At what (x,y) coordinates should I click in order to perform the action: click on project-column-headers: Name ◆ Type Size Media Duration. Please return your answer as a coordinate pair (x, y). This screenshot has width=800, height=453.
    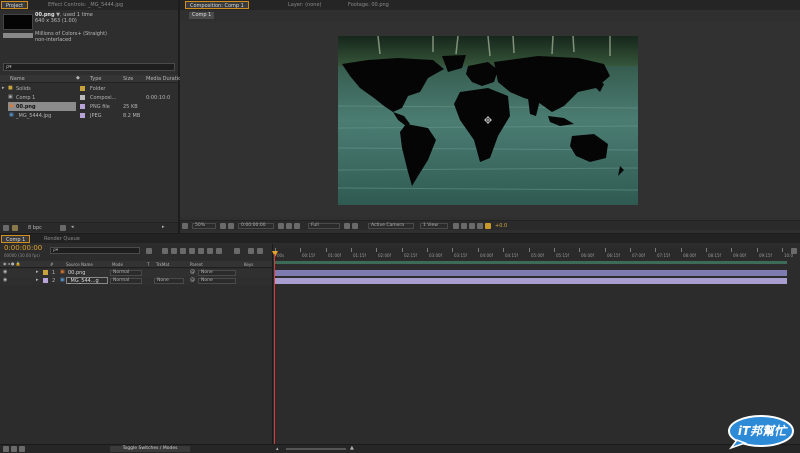
    Looking at the image, I should click on (92, 79).